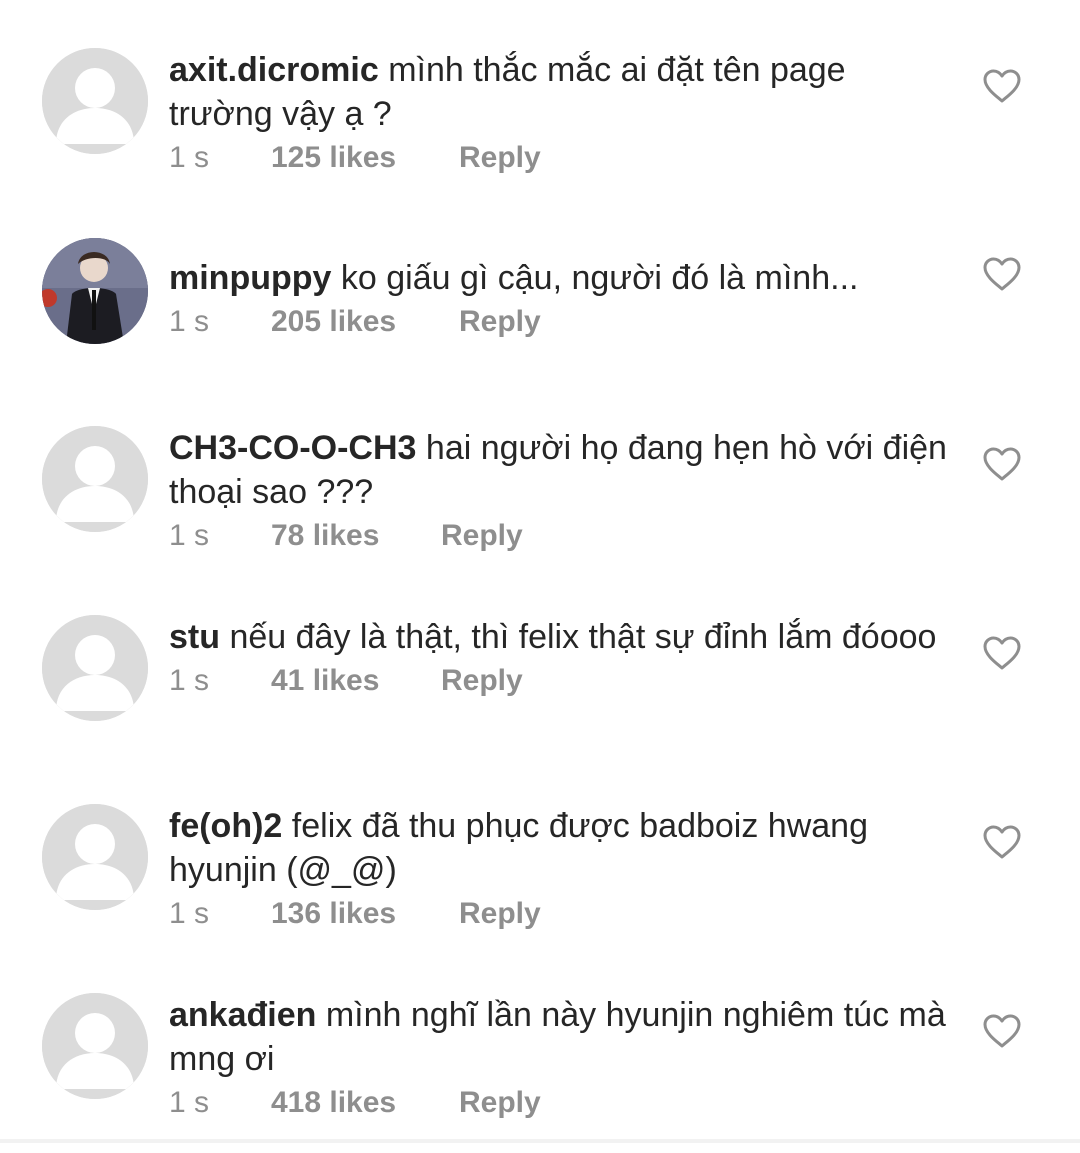  Describe the element at coordinates (365, 322) in the screenshot. I see `comment-likes: 205 likes` at that location.